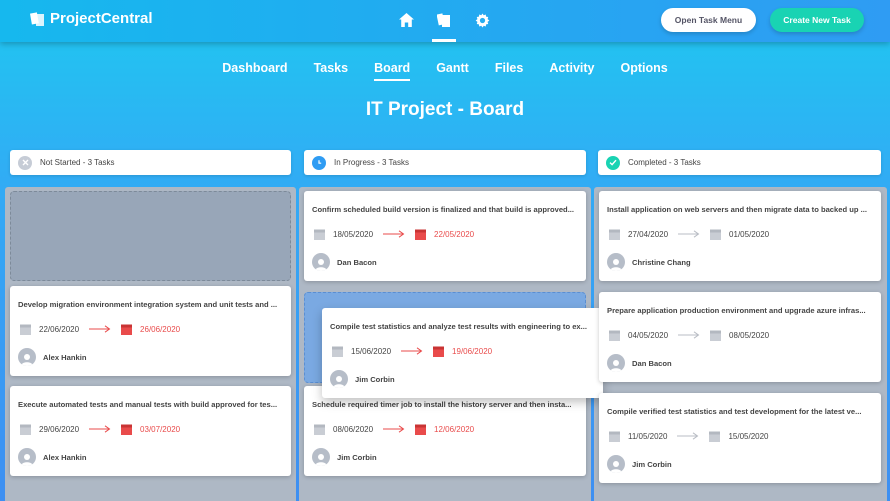  What do you see at coordinates (59, 329) in the screenshot?
I see `start-date: 22/06/2020` at bounding box center [59, 329].